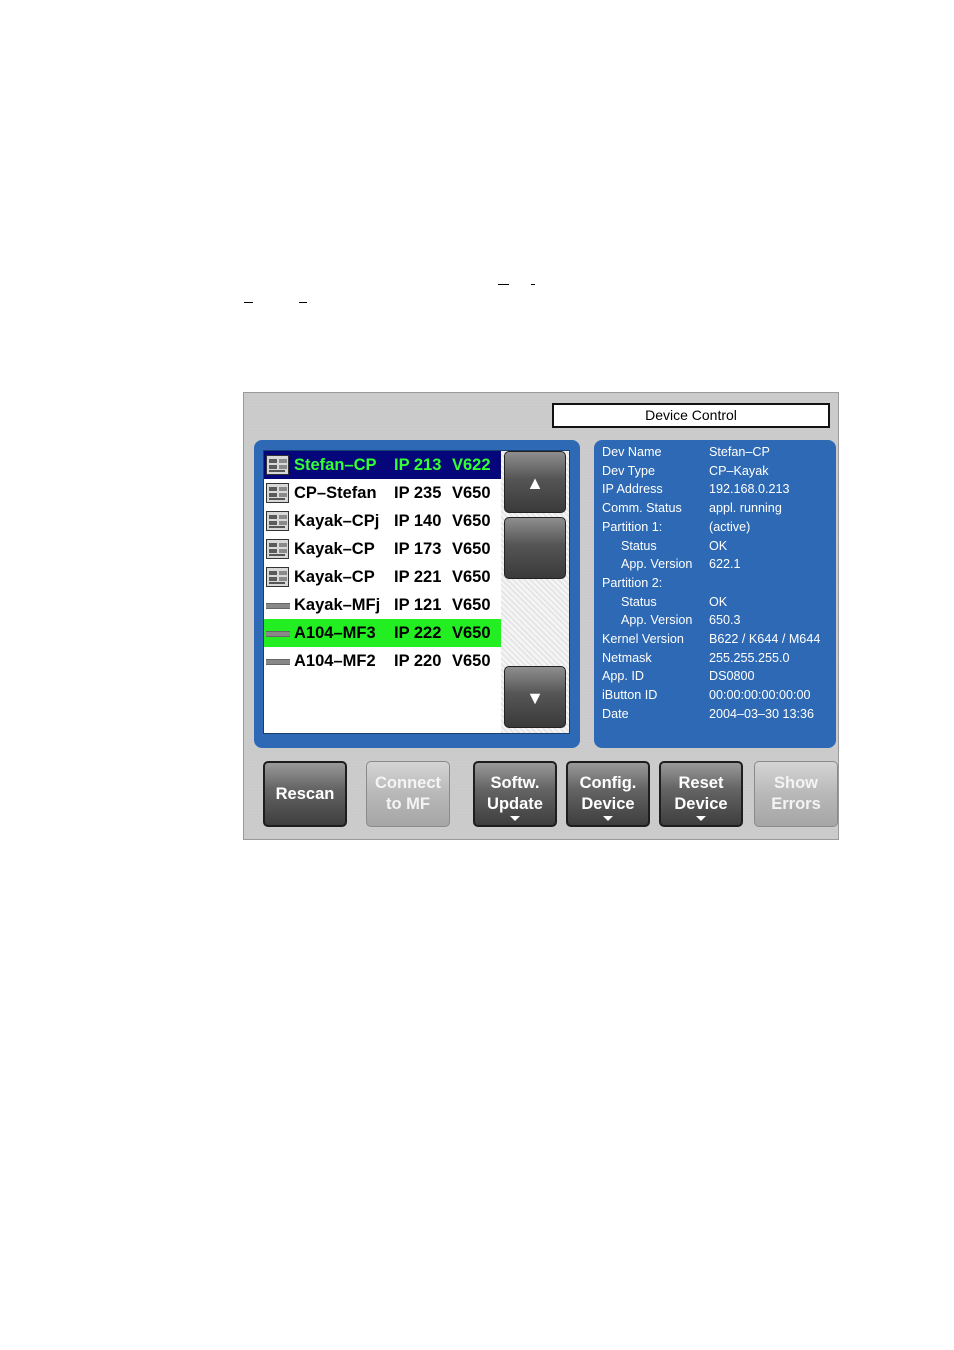  I want to click on device-ip: IP 213, so click(418, 464).